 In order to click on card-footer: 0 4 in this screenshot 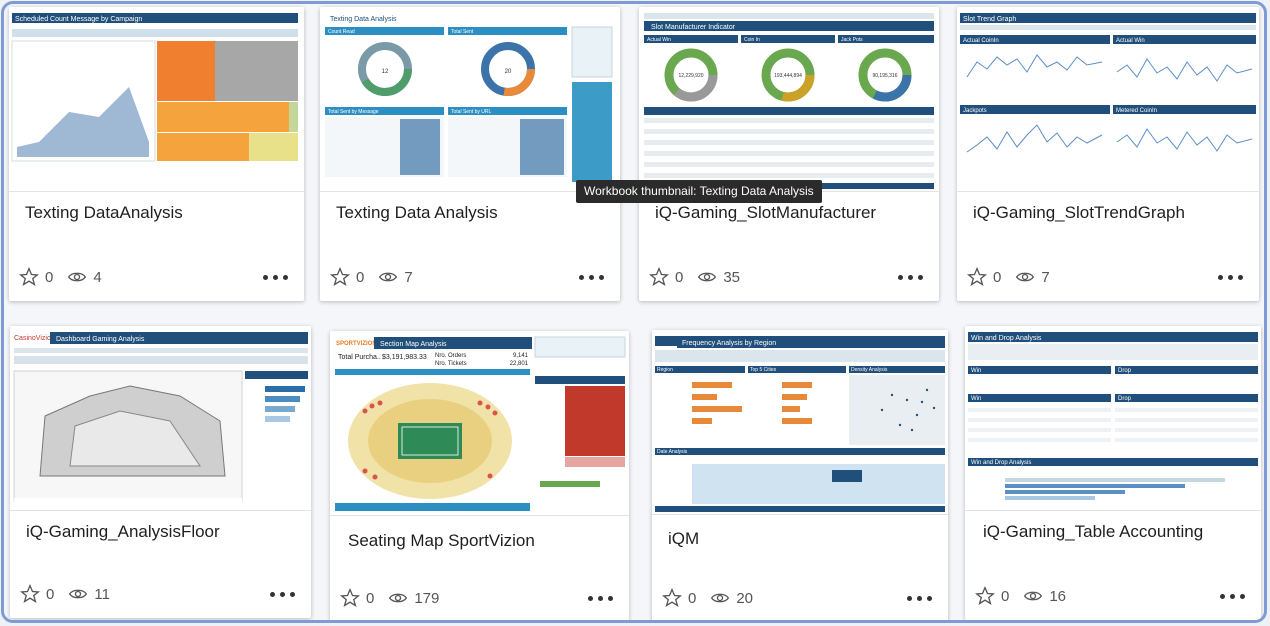, I will do `click(154, 277)`.